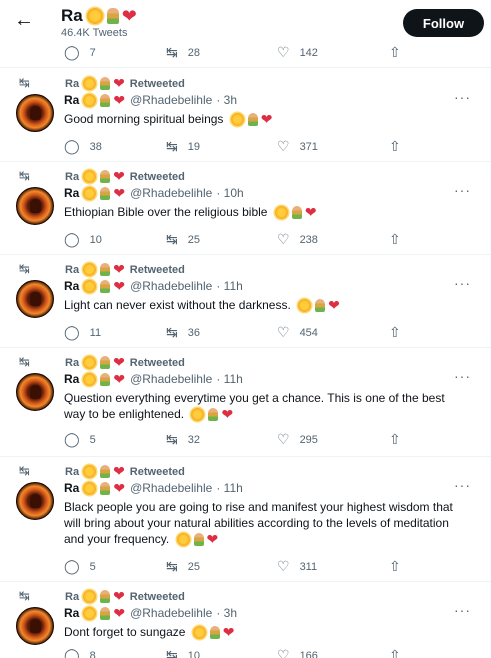  What do you see at coordinates (297, 52) in the screenshot?
I see `like-button: ♡ 142` at bounding box center [297, 52].